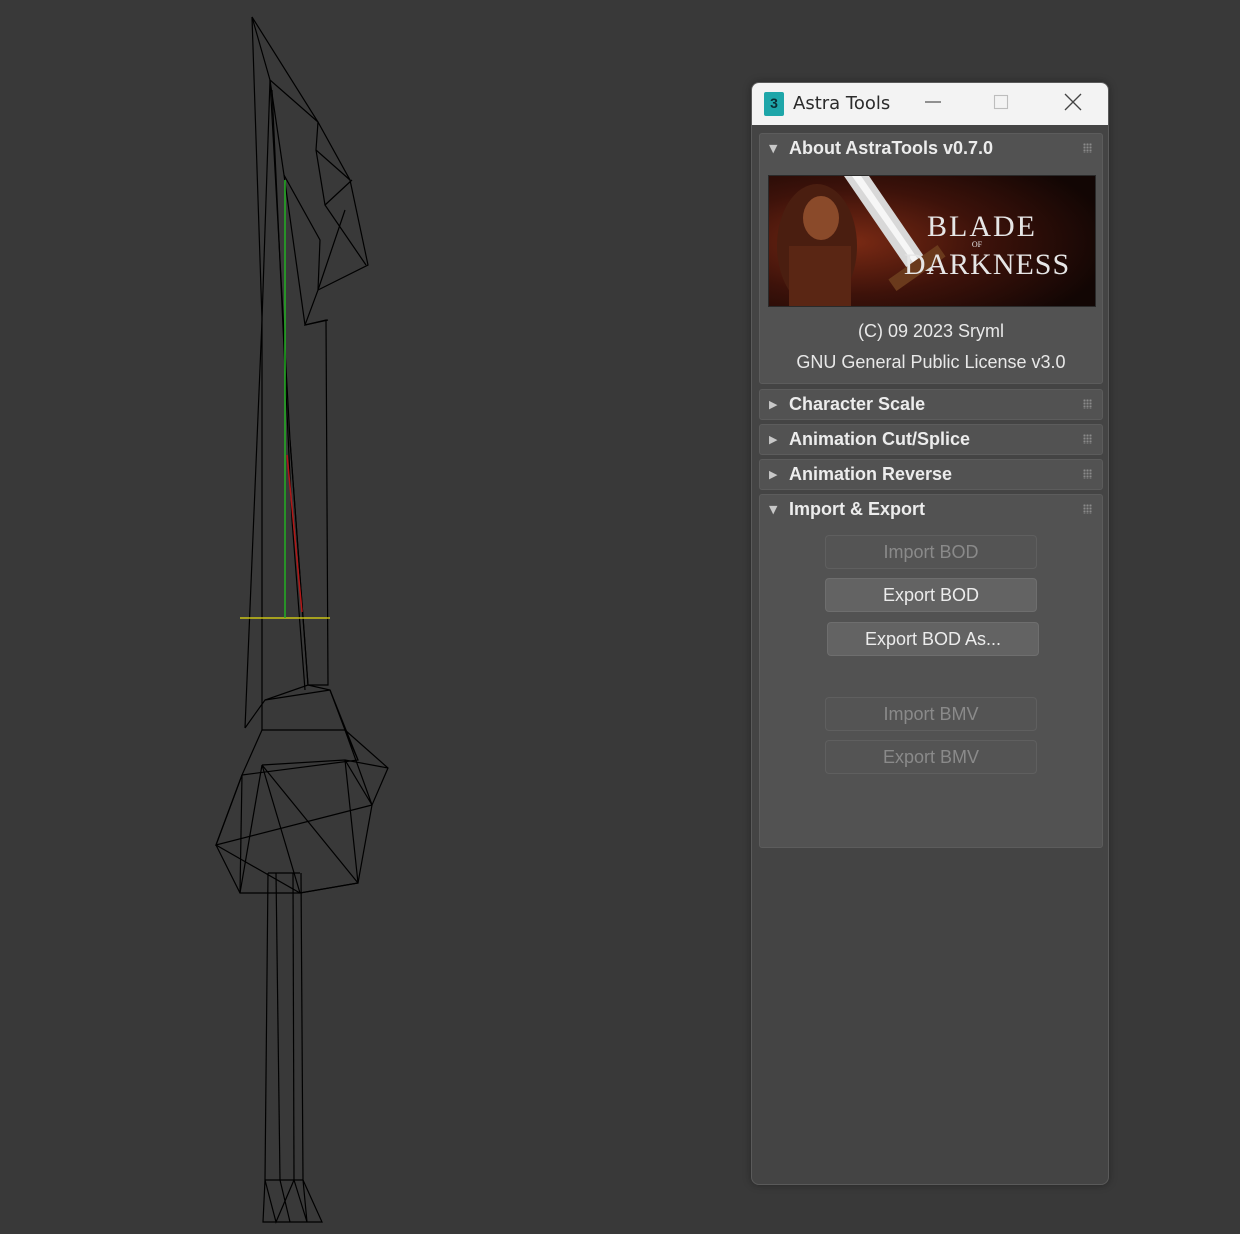 Image resolution: width=1240 pixels, height=1234 pixels. I want to click on rollout-about-header: ▼ About AstraTools v0.7.0, so click(931, 150).